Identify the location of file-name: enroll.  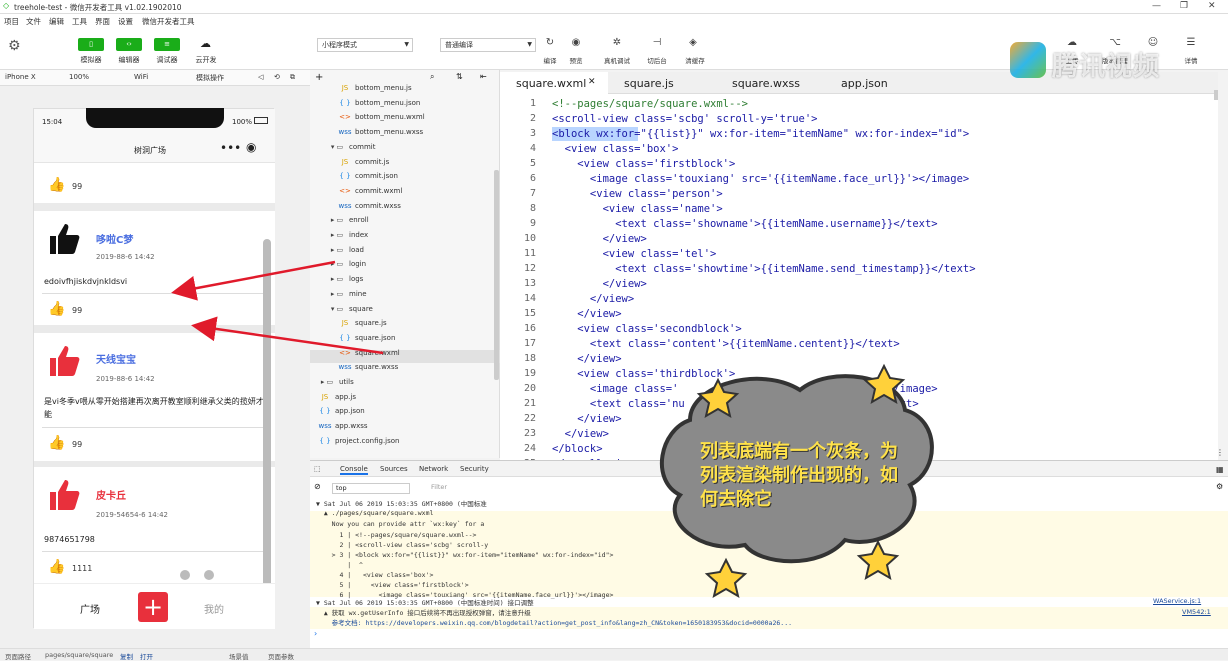
(359, 220).